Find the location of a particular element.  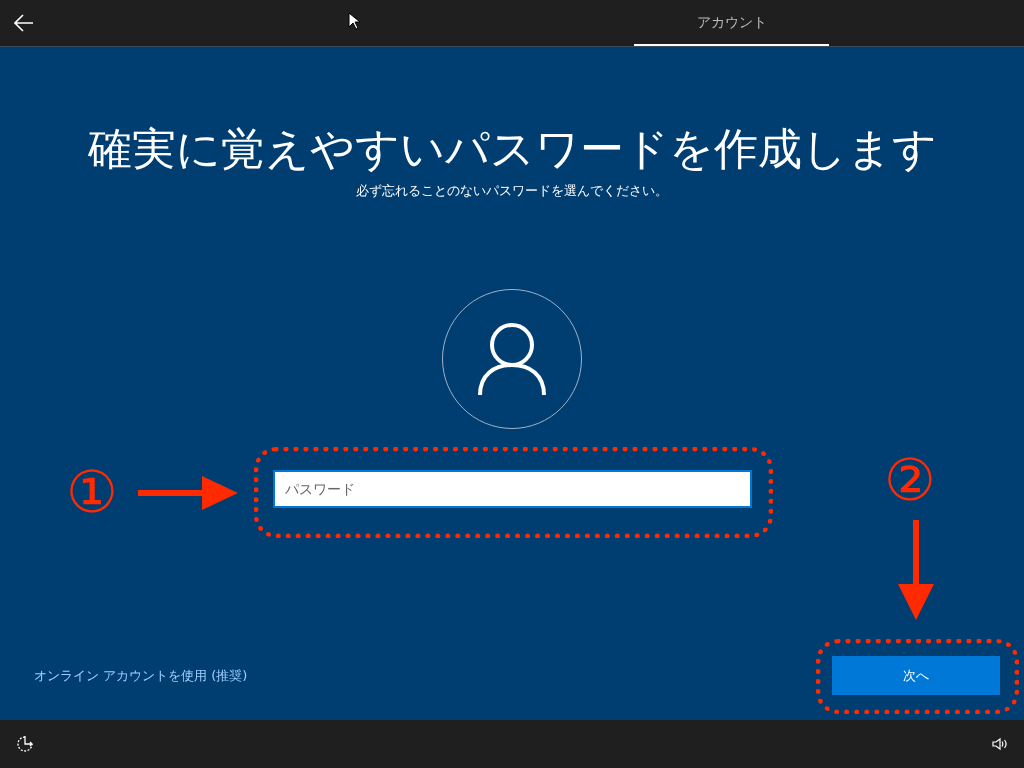

online-account-link: オンライン アカウントを使用 (推奨) is located at coordinates (141, 675).